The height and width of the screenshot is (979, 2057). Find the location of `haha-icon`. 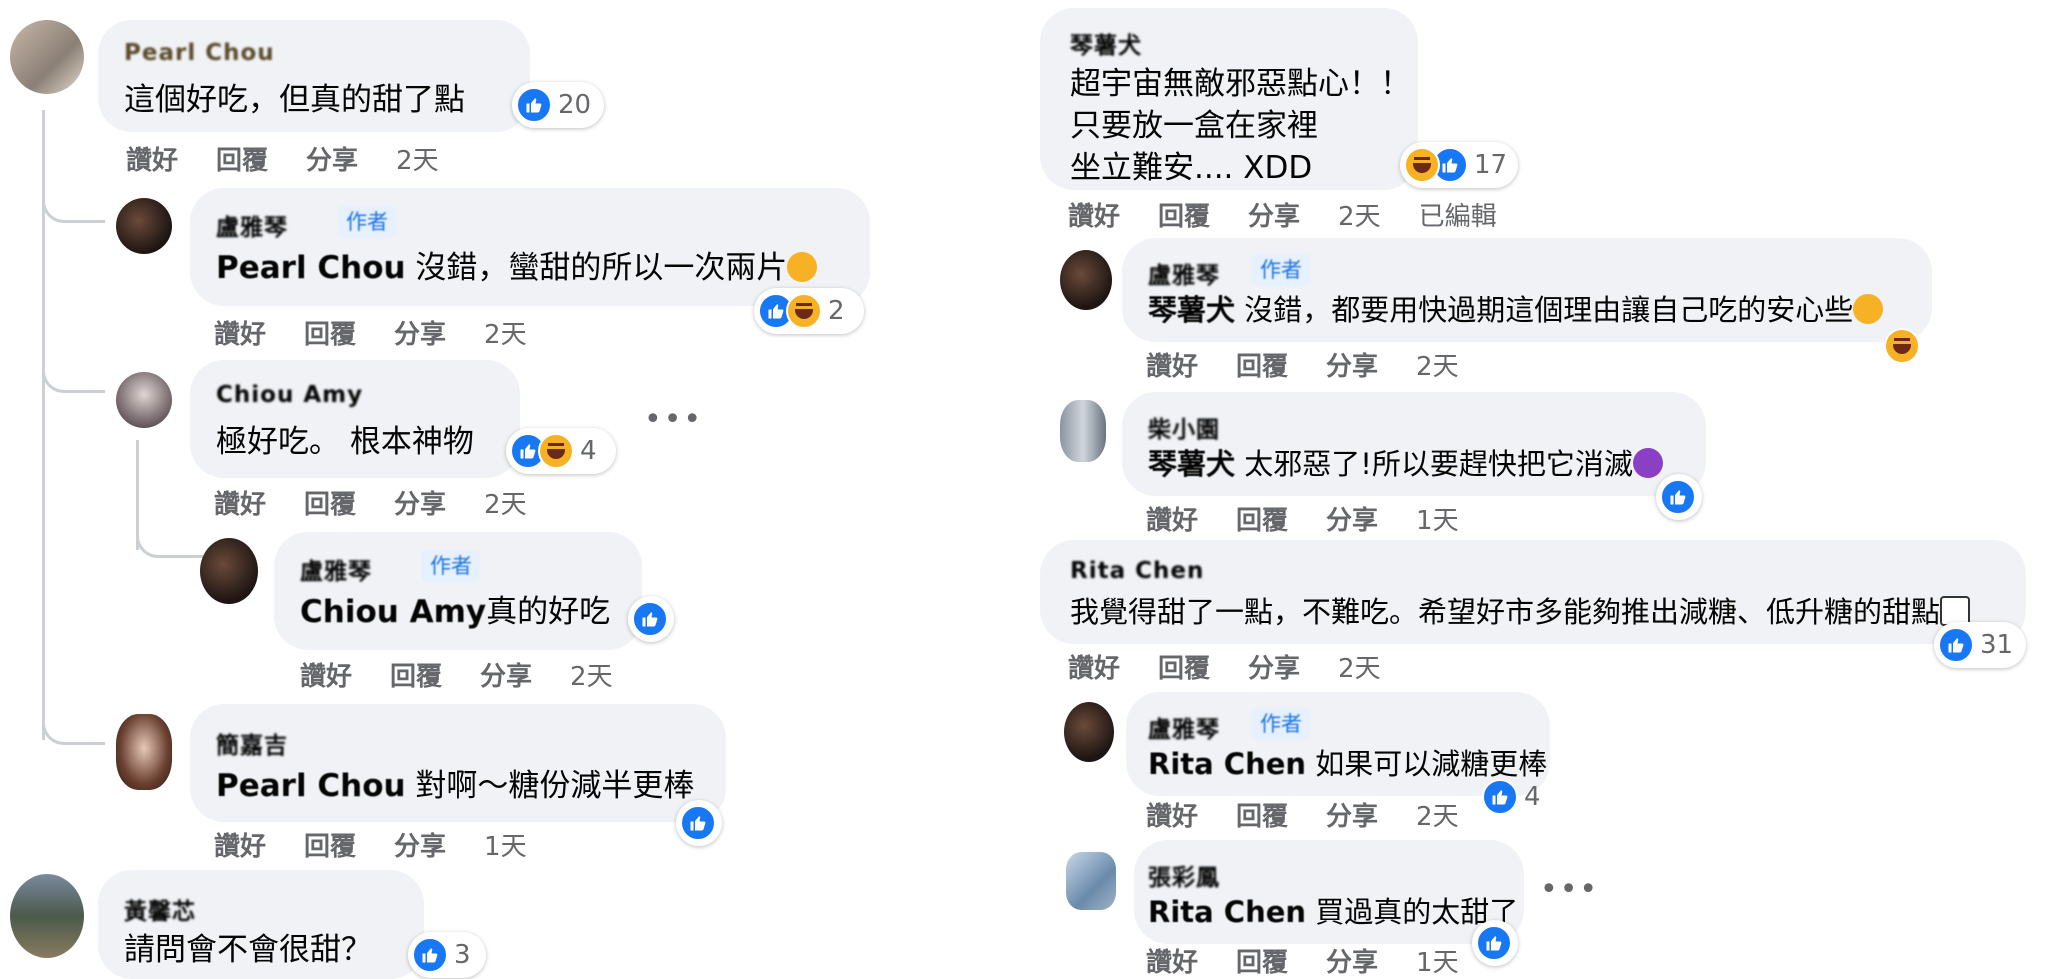

haha-icon is located at coordinates (1902, 346).